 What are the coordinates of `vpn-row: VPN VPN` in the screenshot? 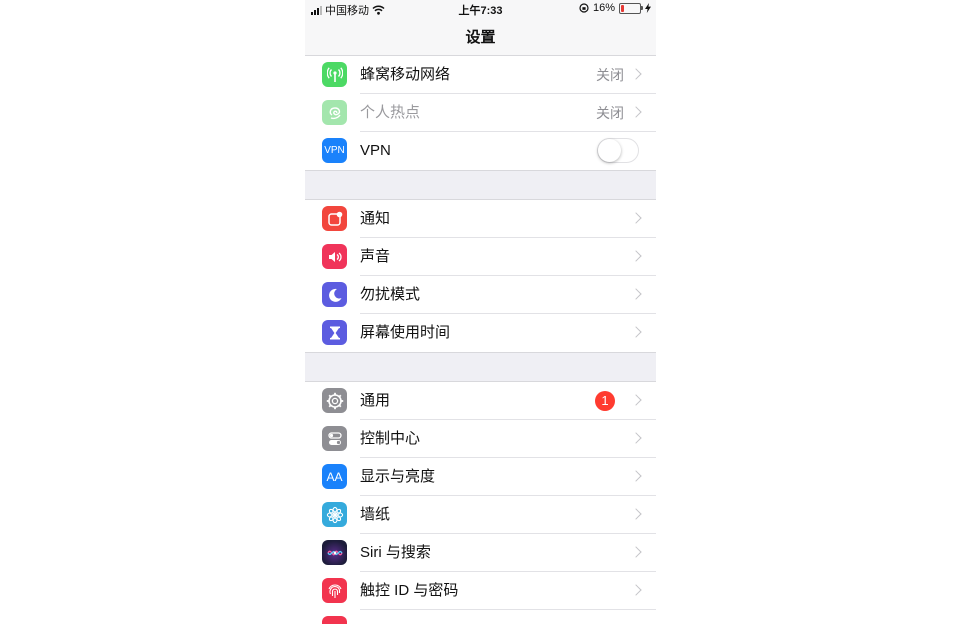 It's located at (480, 151).